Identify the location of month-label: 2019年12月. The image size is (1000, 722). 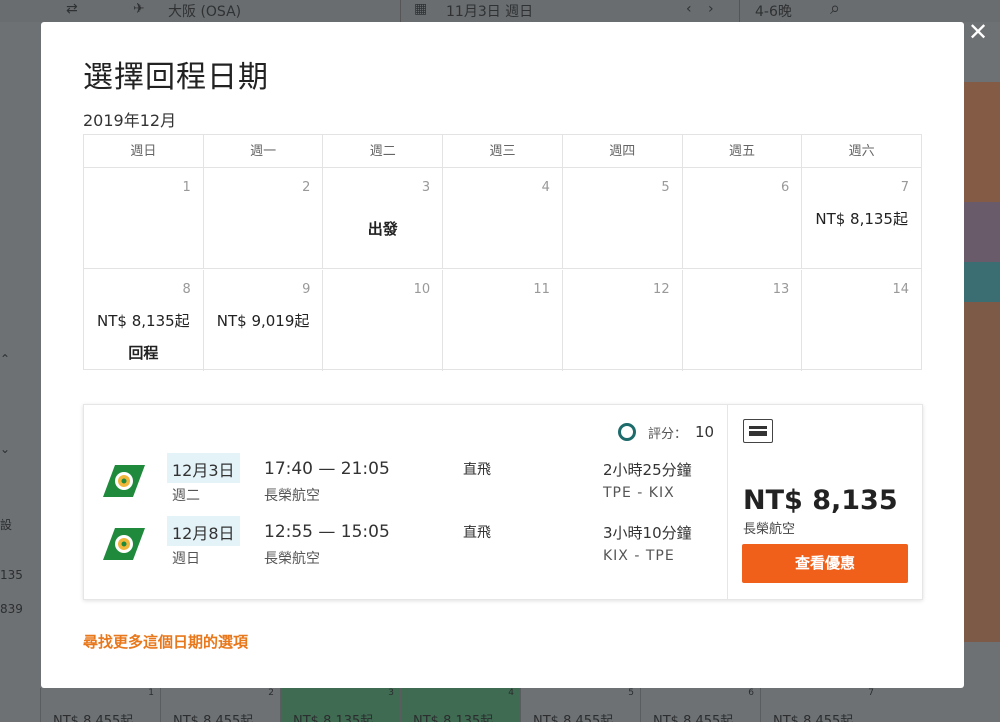
(130, 120).